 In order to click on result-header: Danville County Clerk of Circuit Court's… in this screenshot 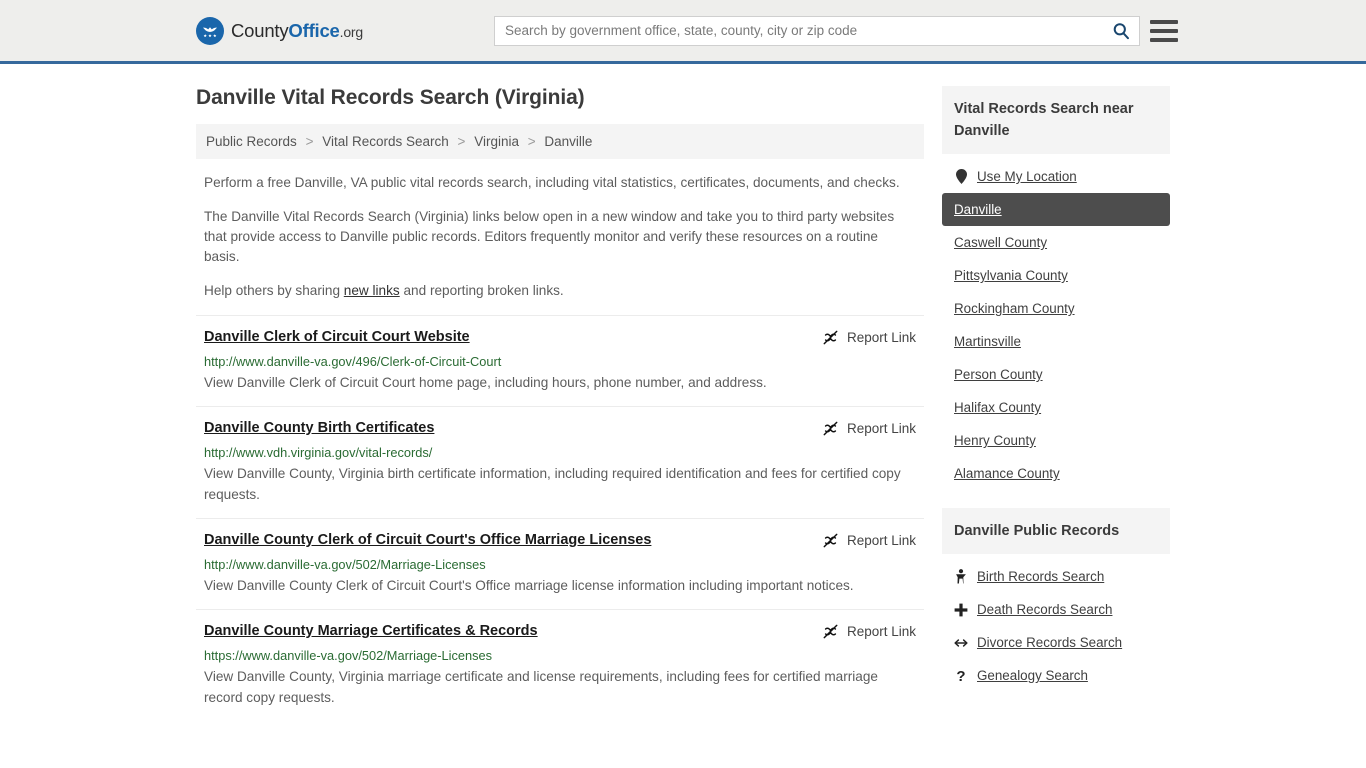, I will do `click(560, 540)`.